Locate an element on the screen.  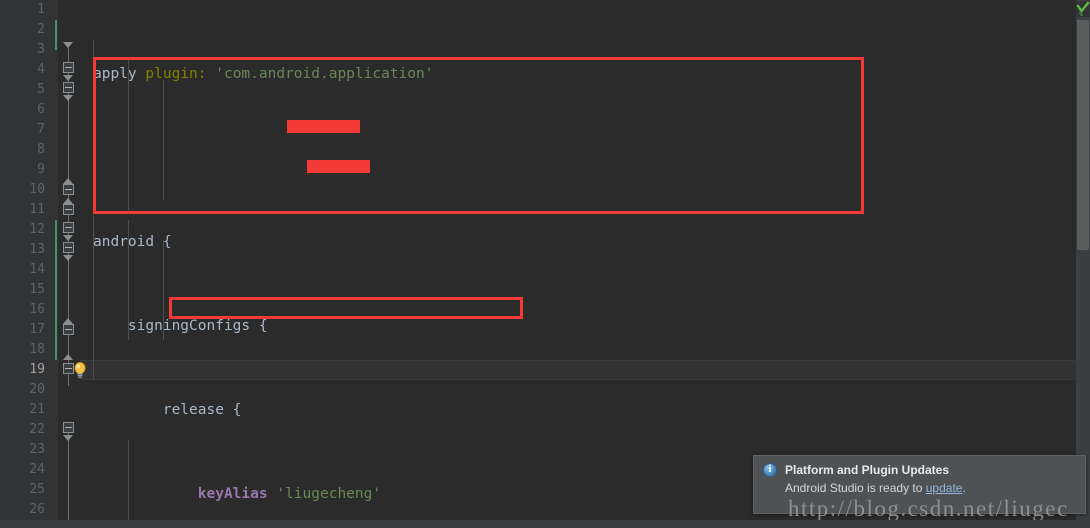
password-redaction-bar-store is located at coordinates (338, 166).